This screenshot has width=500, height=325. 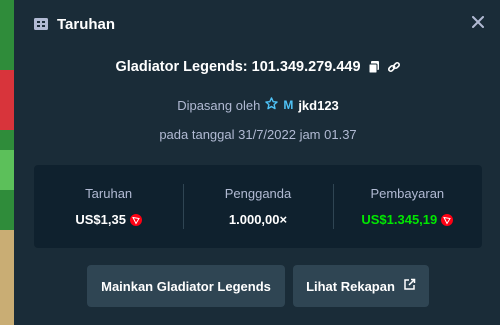 I want to click on external-link-icon, so click(x=409, y=286).